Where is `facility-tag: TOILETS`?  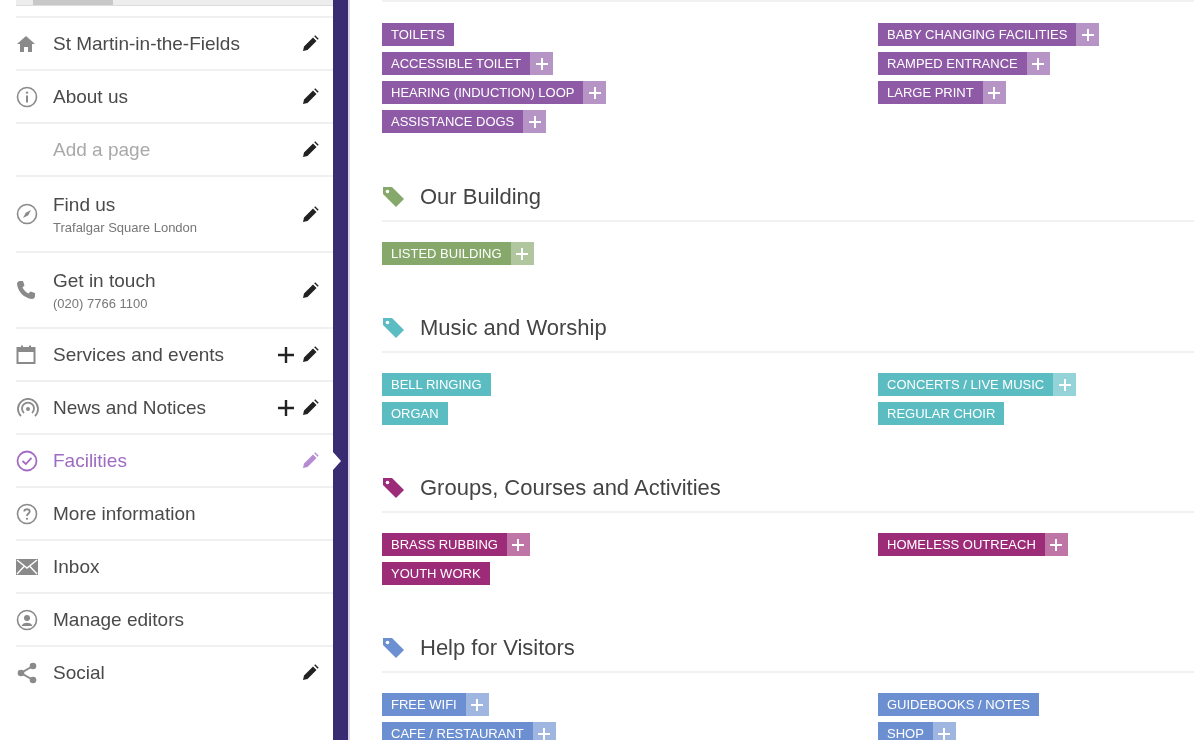 facility-tag: TOILETS is located at coordinates (418, 34).